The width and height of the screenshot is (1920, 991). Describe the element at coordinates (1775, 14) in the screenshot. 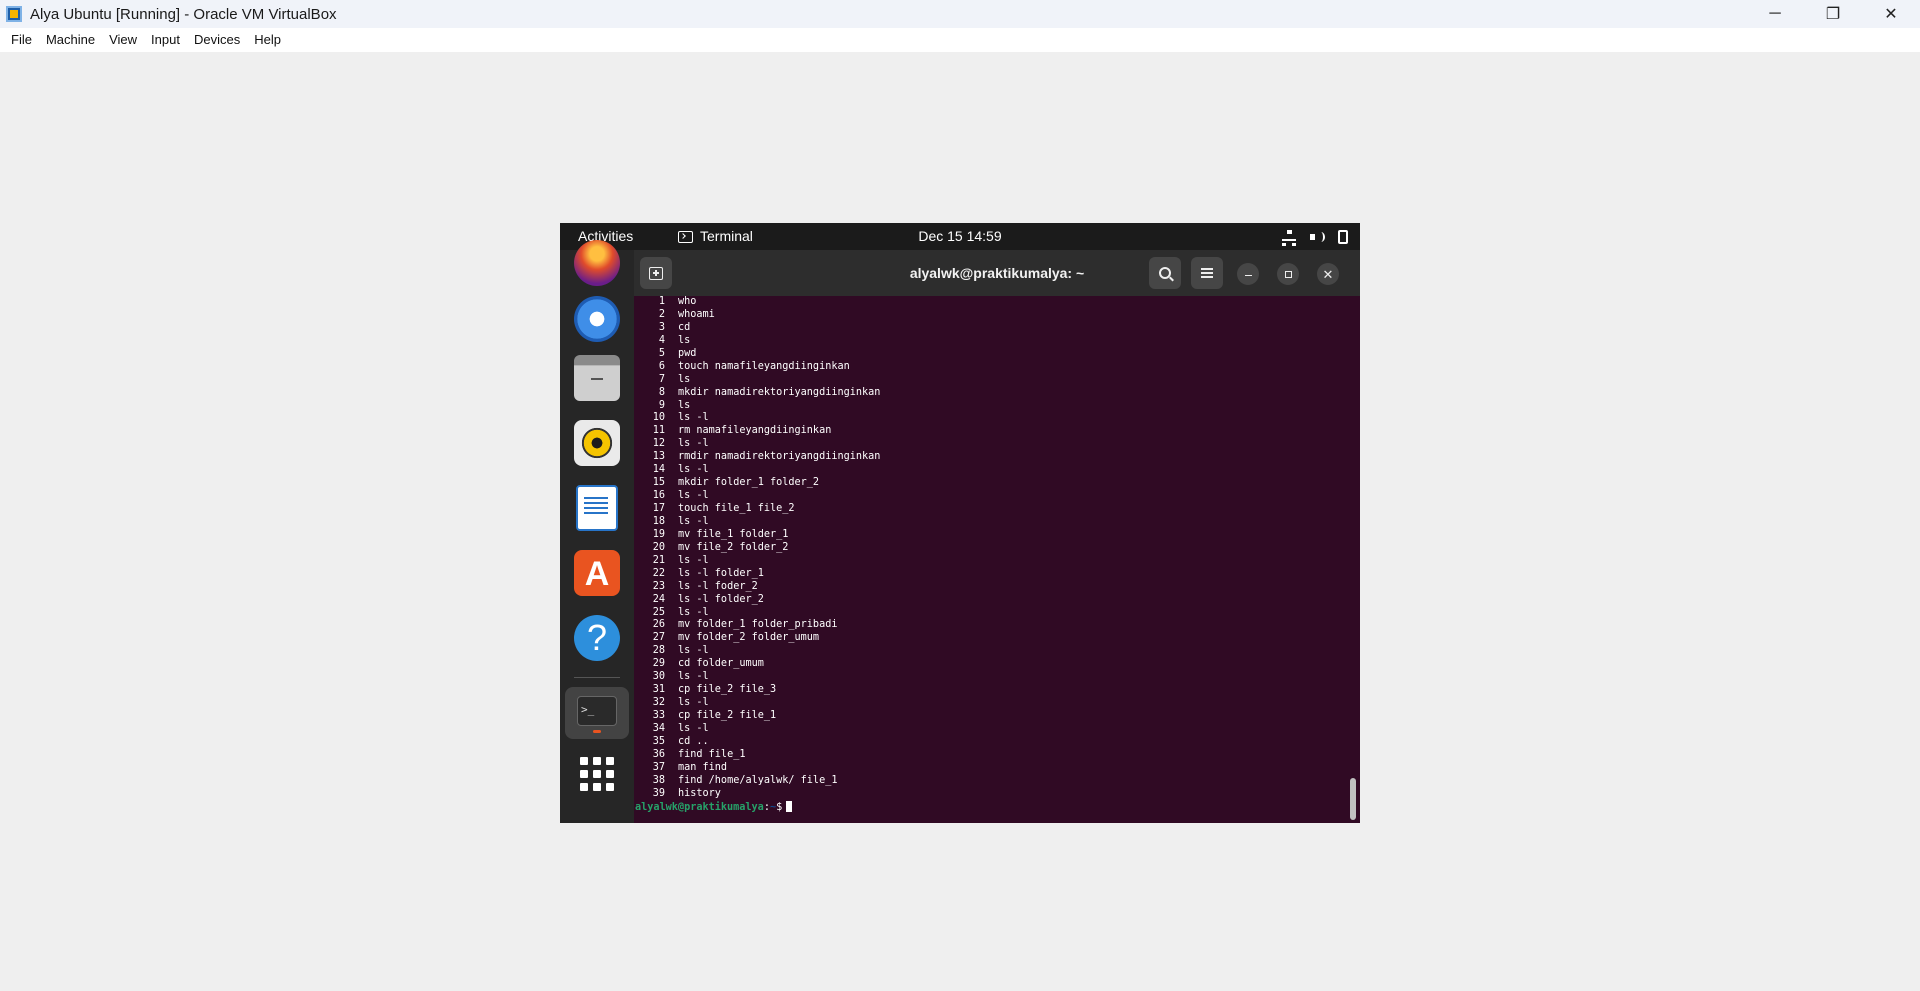

I see `minimize-button: ─` at that location.